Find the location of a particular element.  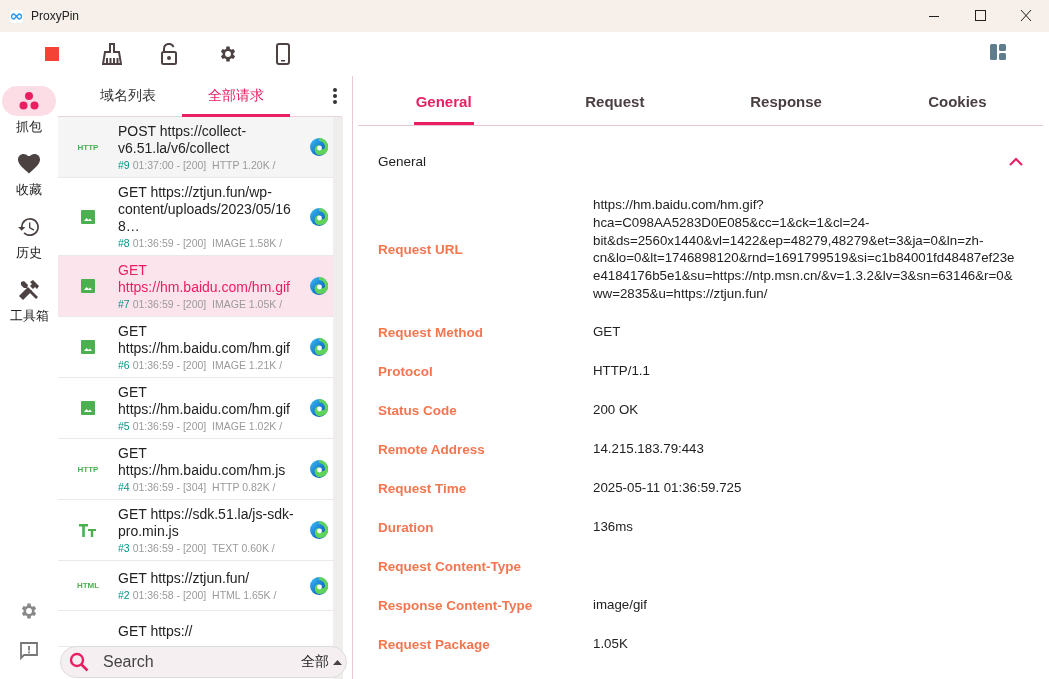

field-label: Request URL is located at coordinates (421, 249).